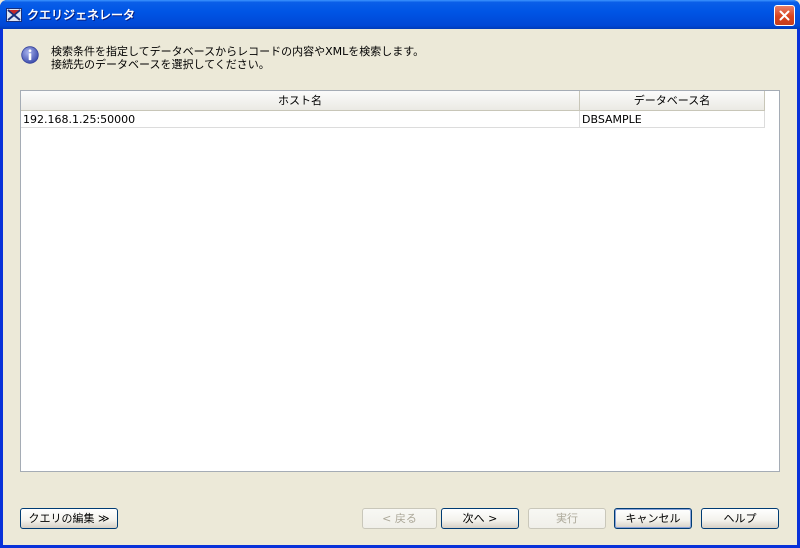 The height and width of the screenshot is (548, 800). What do you see at coordinates (400, 14) in the screenshot?
I see `title-bar: クエリジェネレータ` at bounding box center [400, 14].